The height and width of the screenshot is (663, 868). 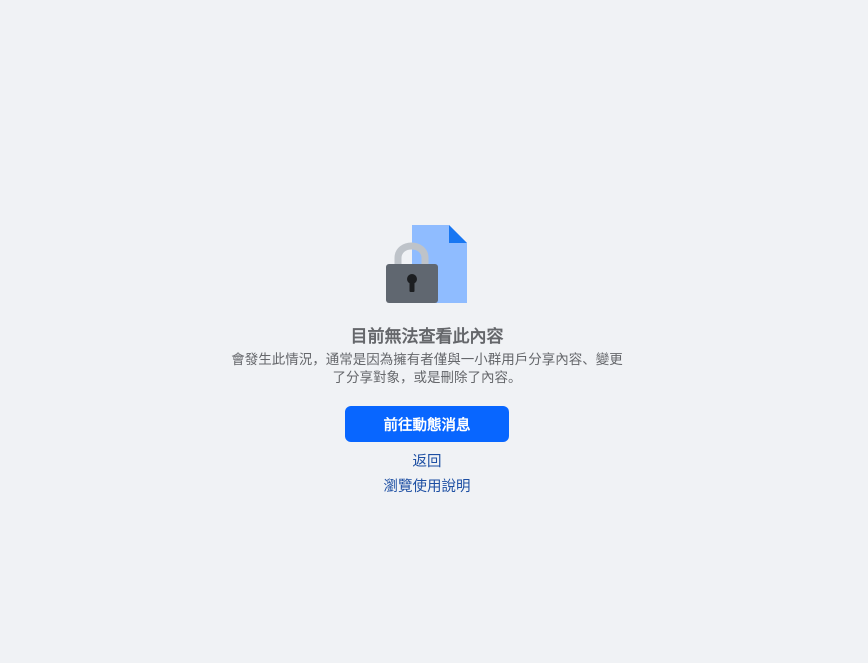 I want to click on help-center-link: 瀏覽使用說明, so click(x=427, y=487).